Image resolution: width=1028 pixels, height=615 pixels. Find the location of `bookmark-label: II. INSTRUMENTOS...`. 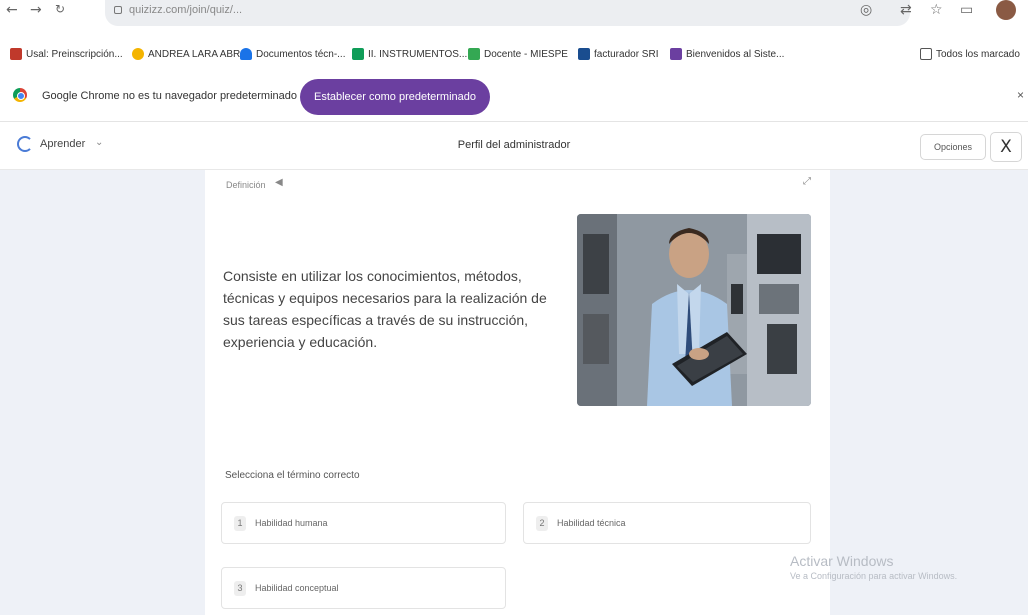

bookmark-label: II. INSTRUMENTOS... is located at coordinates (418, 54).